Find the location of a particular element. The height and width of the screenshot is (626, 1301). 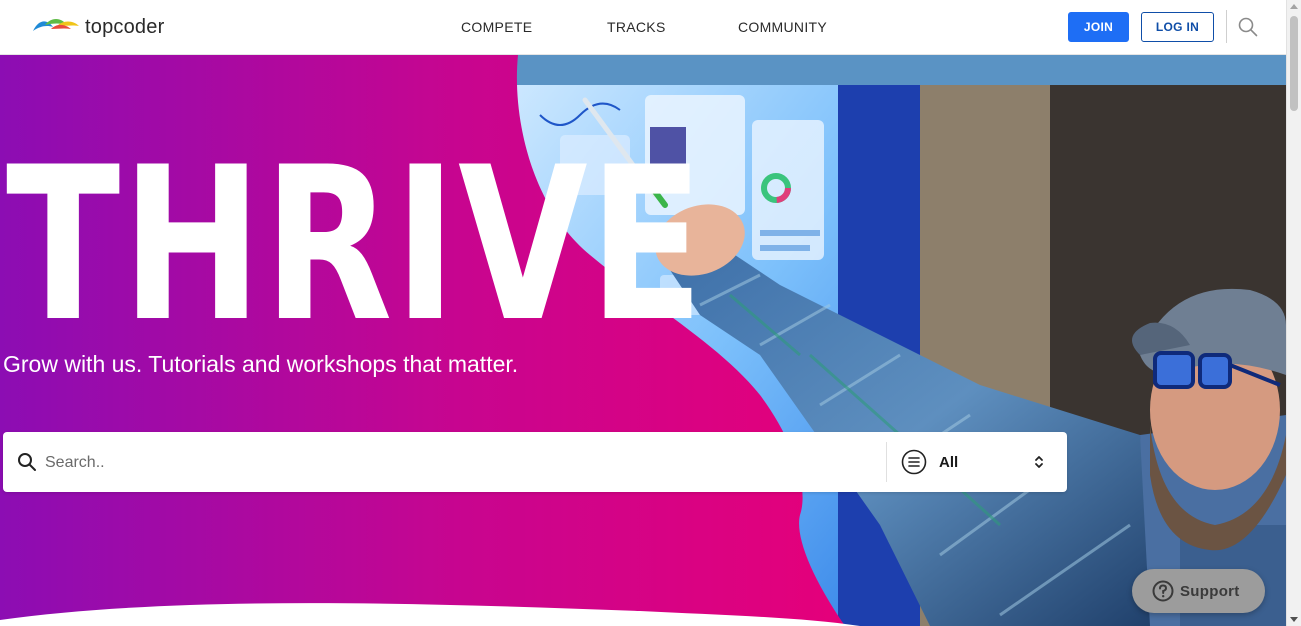

category-filter-select: All is located at coordinates (977, 462).